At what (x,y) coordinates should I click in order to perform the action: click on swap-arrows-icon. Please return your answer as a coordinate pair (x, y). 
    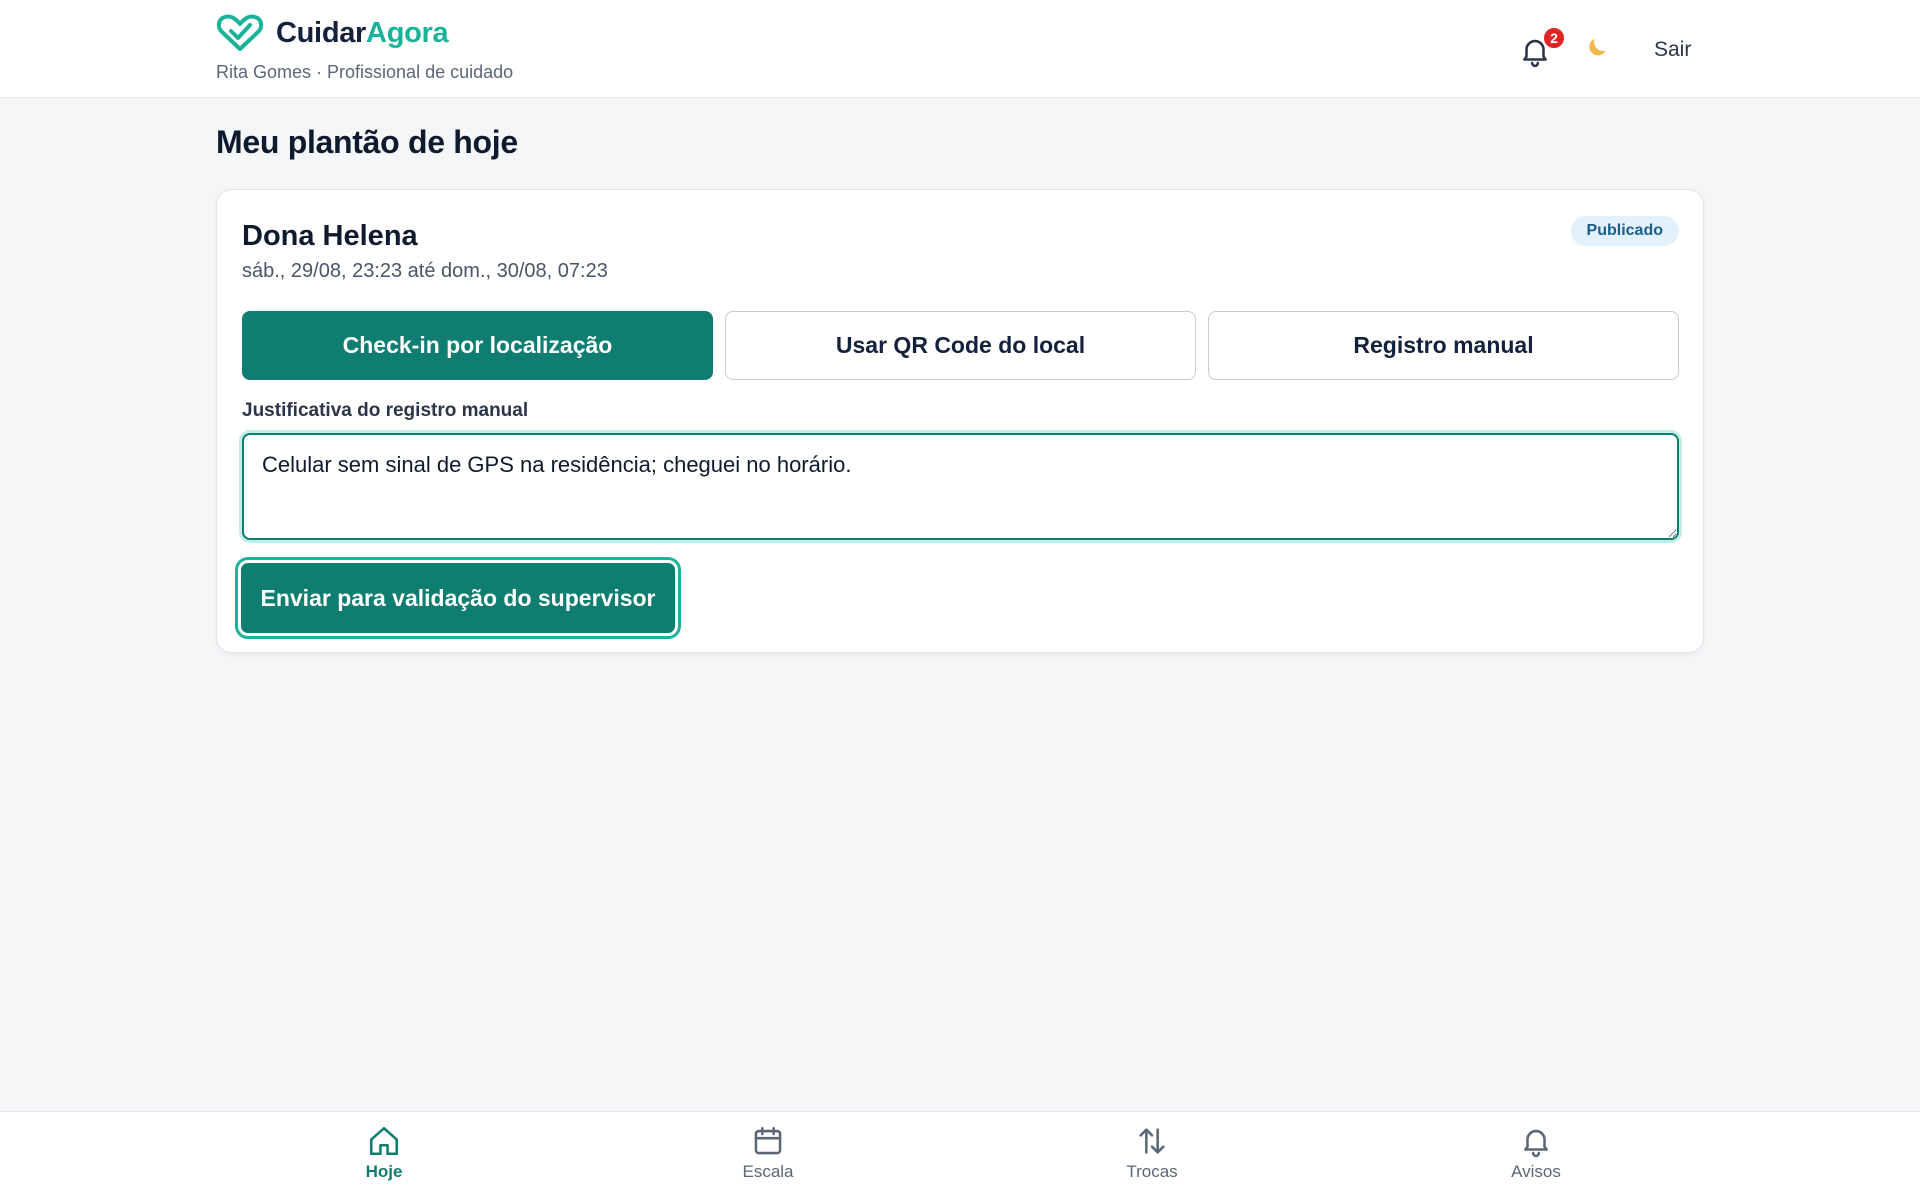
    Looking at the image, I should click on (1152, 1141).